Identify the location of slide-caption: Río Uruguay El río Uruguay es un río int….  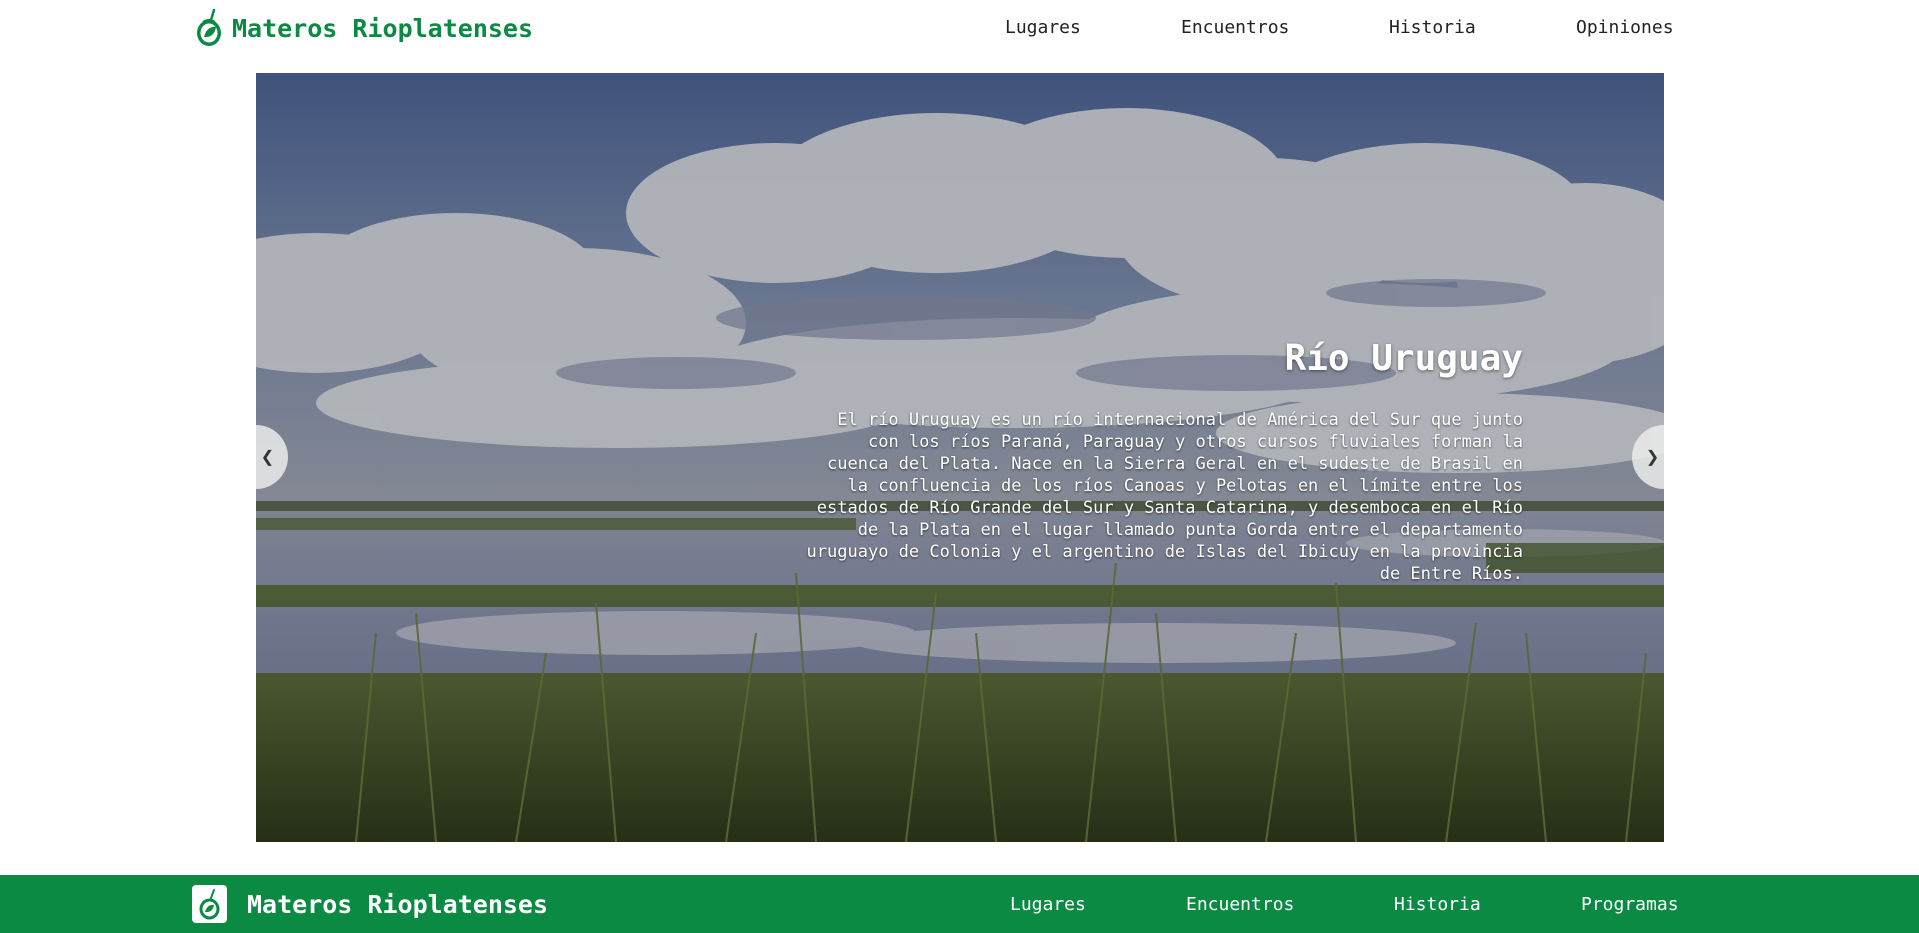
(1163, 460).